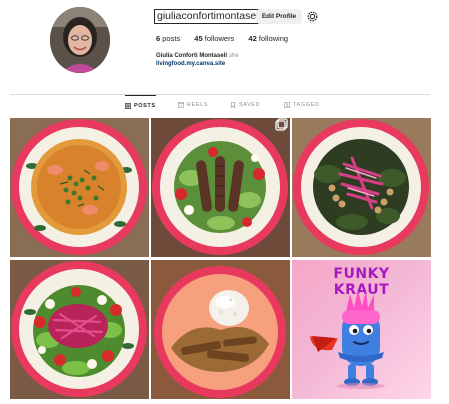 The image size is (449, 404). I want to click on post-funky-kraut: FUNKY KRAUT, so click(361, 329).